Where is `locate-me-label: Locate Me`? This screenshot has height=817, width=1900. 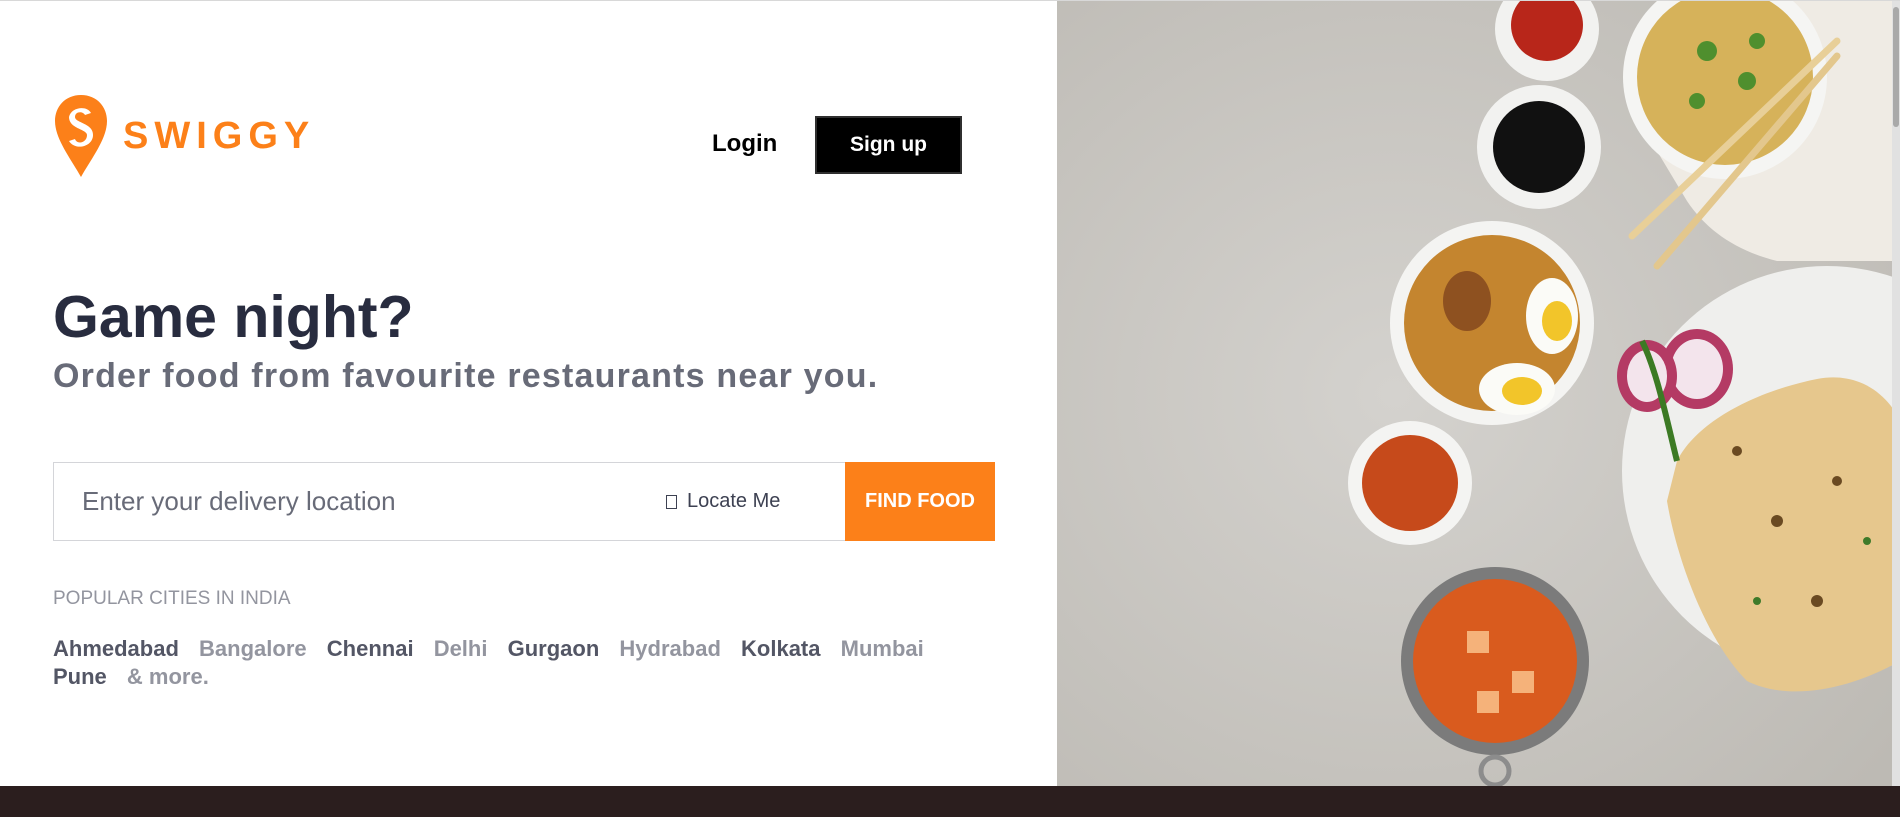 locate-me-label: Locate Me is located at coordinates (734, 501).